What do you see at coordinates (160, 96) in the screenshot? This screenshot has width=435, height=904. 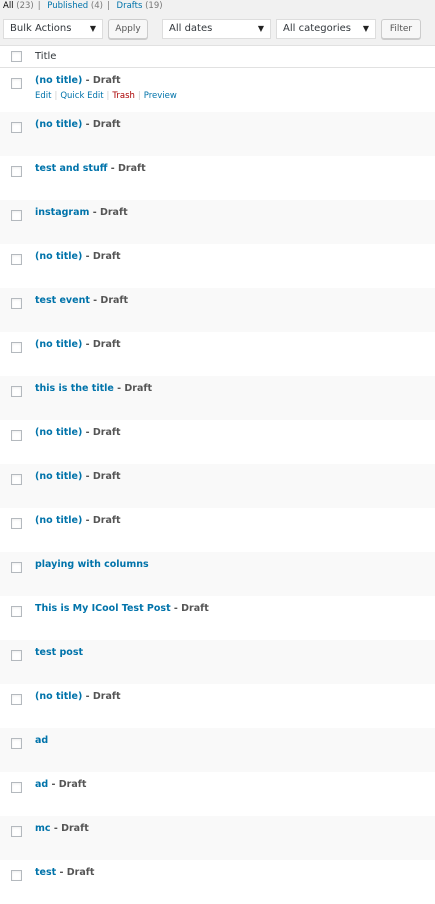 I see `preview-link: Preview` at bounding box center [160, 96].